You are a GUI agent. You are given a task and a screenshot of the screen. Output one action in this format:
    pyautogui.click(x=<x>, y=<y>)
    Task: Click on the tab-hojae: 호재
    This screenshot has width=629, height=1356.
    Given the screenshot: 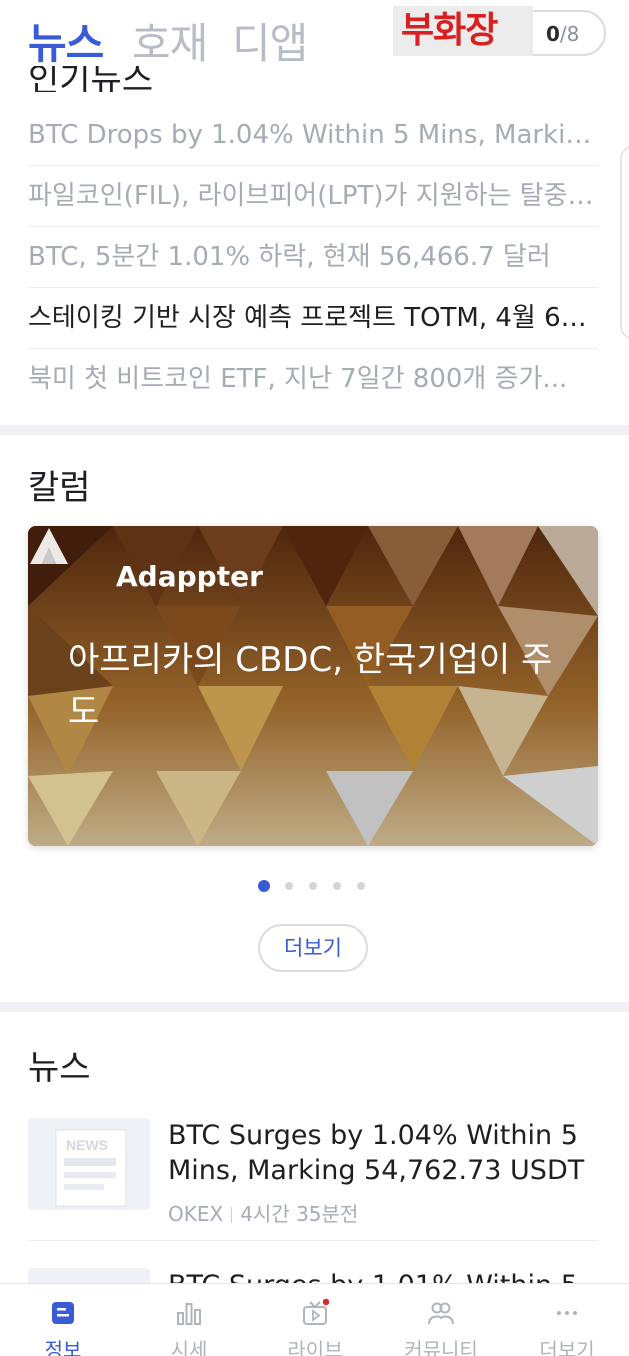 What is the action you would take?
    pyautogui.click(x=170, y=40)
    